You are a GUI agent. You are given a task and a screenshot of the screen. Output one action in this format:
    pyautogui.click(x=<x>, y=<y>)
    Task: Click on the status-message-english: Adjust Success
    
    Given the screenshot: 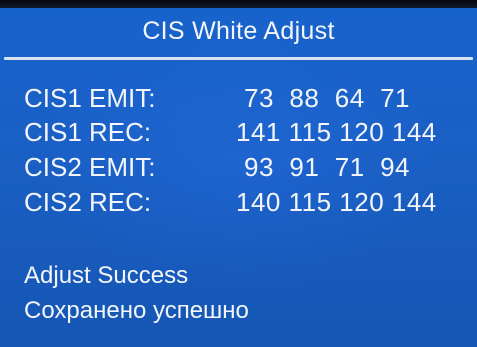 What is the action you would take?
    pyautogui.click(x=106, y=275)
    